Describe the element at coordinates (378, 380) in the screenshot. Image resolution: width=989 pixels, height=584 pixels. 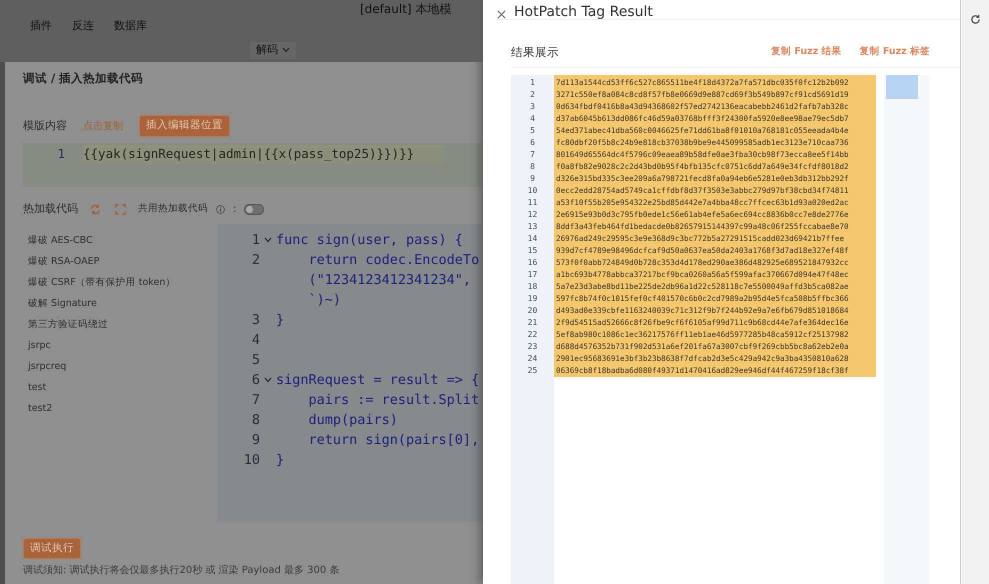
I see `code-line: signRequest = result => {` at that location.